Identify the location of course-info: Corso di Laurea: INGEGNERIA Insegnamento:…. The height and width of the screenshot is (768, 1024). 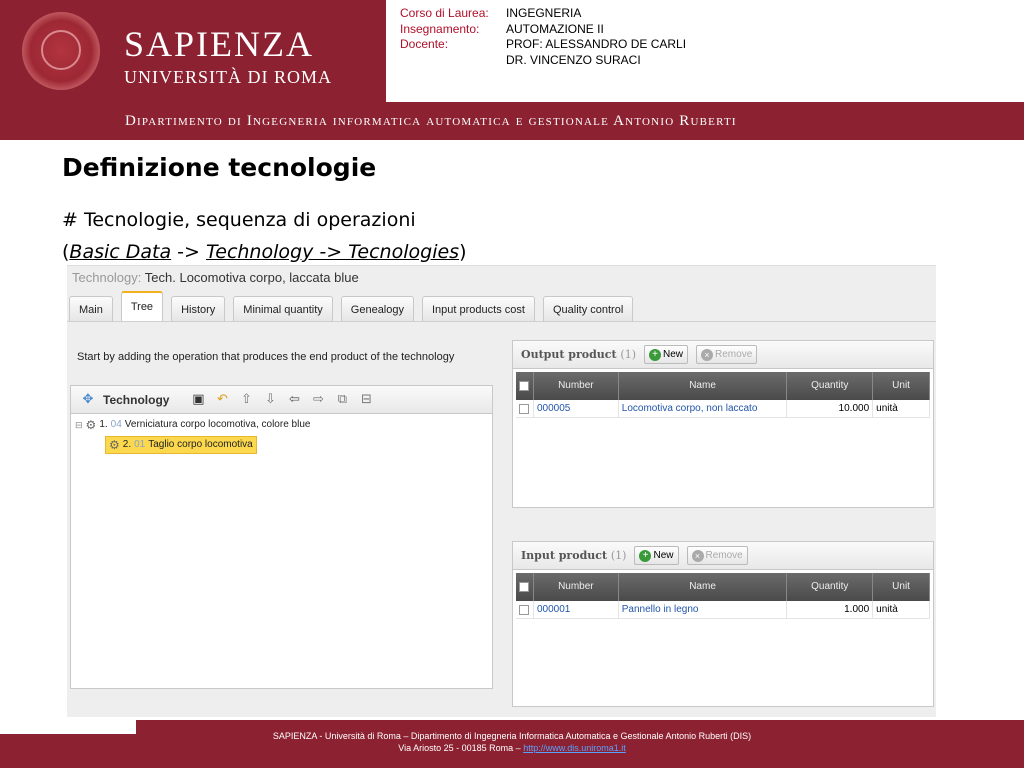
(543, 37).